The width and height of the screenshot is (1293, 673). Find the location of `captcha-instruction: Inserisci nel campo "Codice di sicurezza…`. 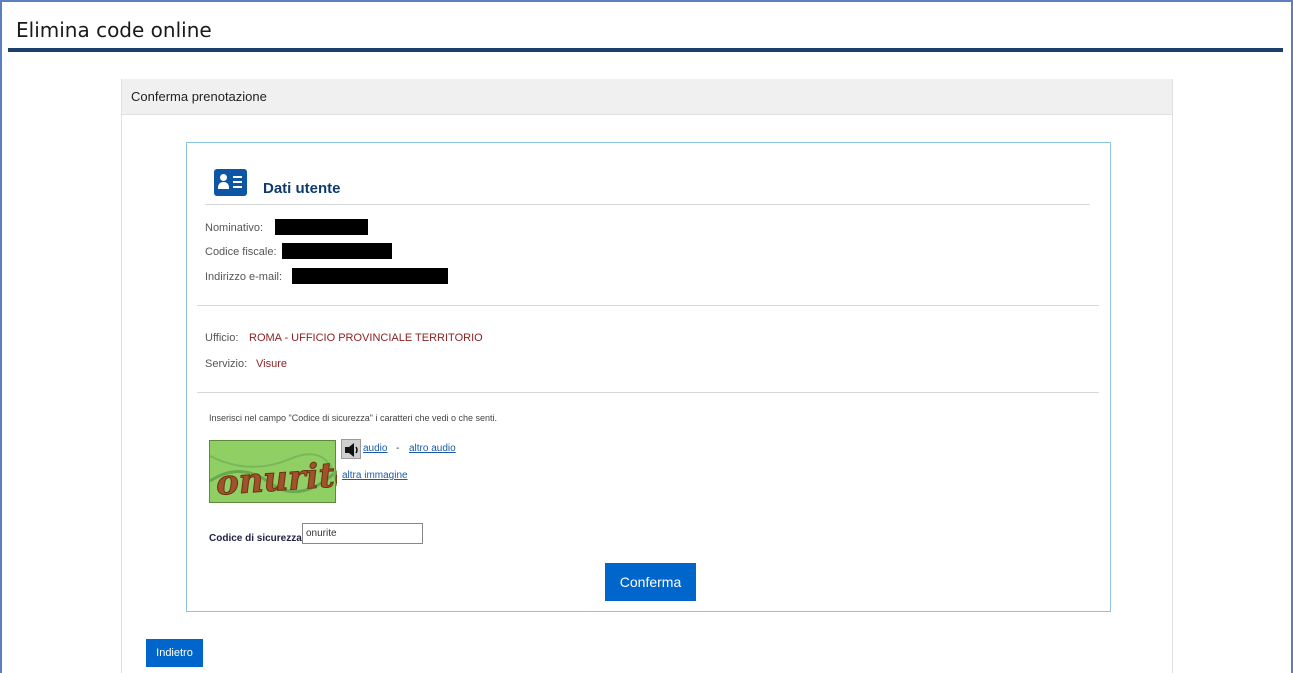

captcha-instruction: Inserisci nel campo "Codice di sicurezza… is located at coordinates (353, 418).